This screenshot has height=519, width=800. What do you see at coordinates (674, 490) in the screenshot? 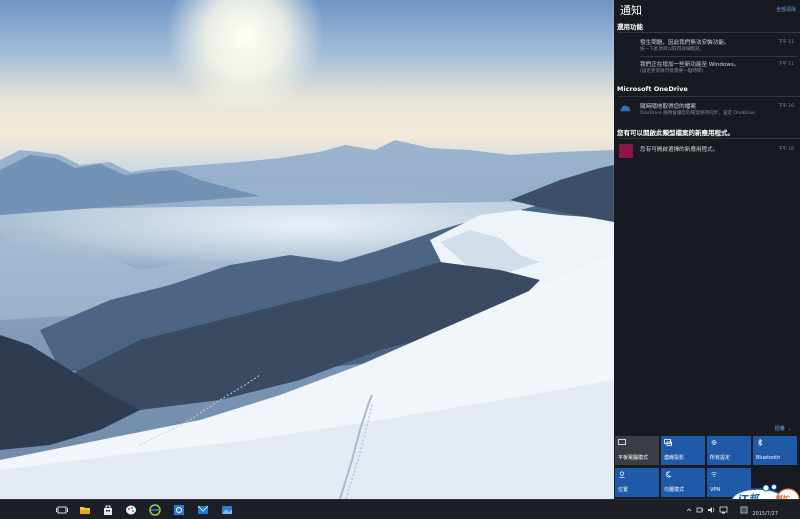
I see `quick-action-label: 勿擾模式` at bounding box center [674, 490].